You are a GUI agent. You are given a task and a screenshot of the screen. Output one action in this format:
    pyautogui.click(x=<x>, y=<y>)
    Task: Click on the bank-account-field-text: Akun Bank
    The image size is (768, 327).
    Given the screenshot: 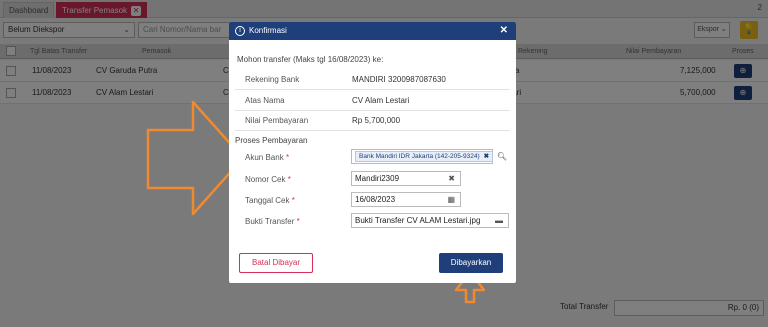 What is the action you would take?
    pyautogui.click(x=264, y=157)
    